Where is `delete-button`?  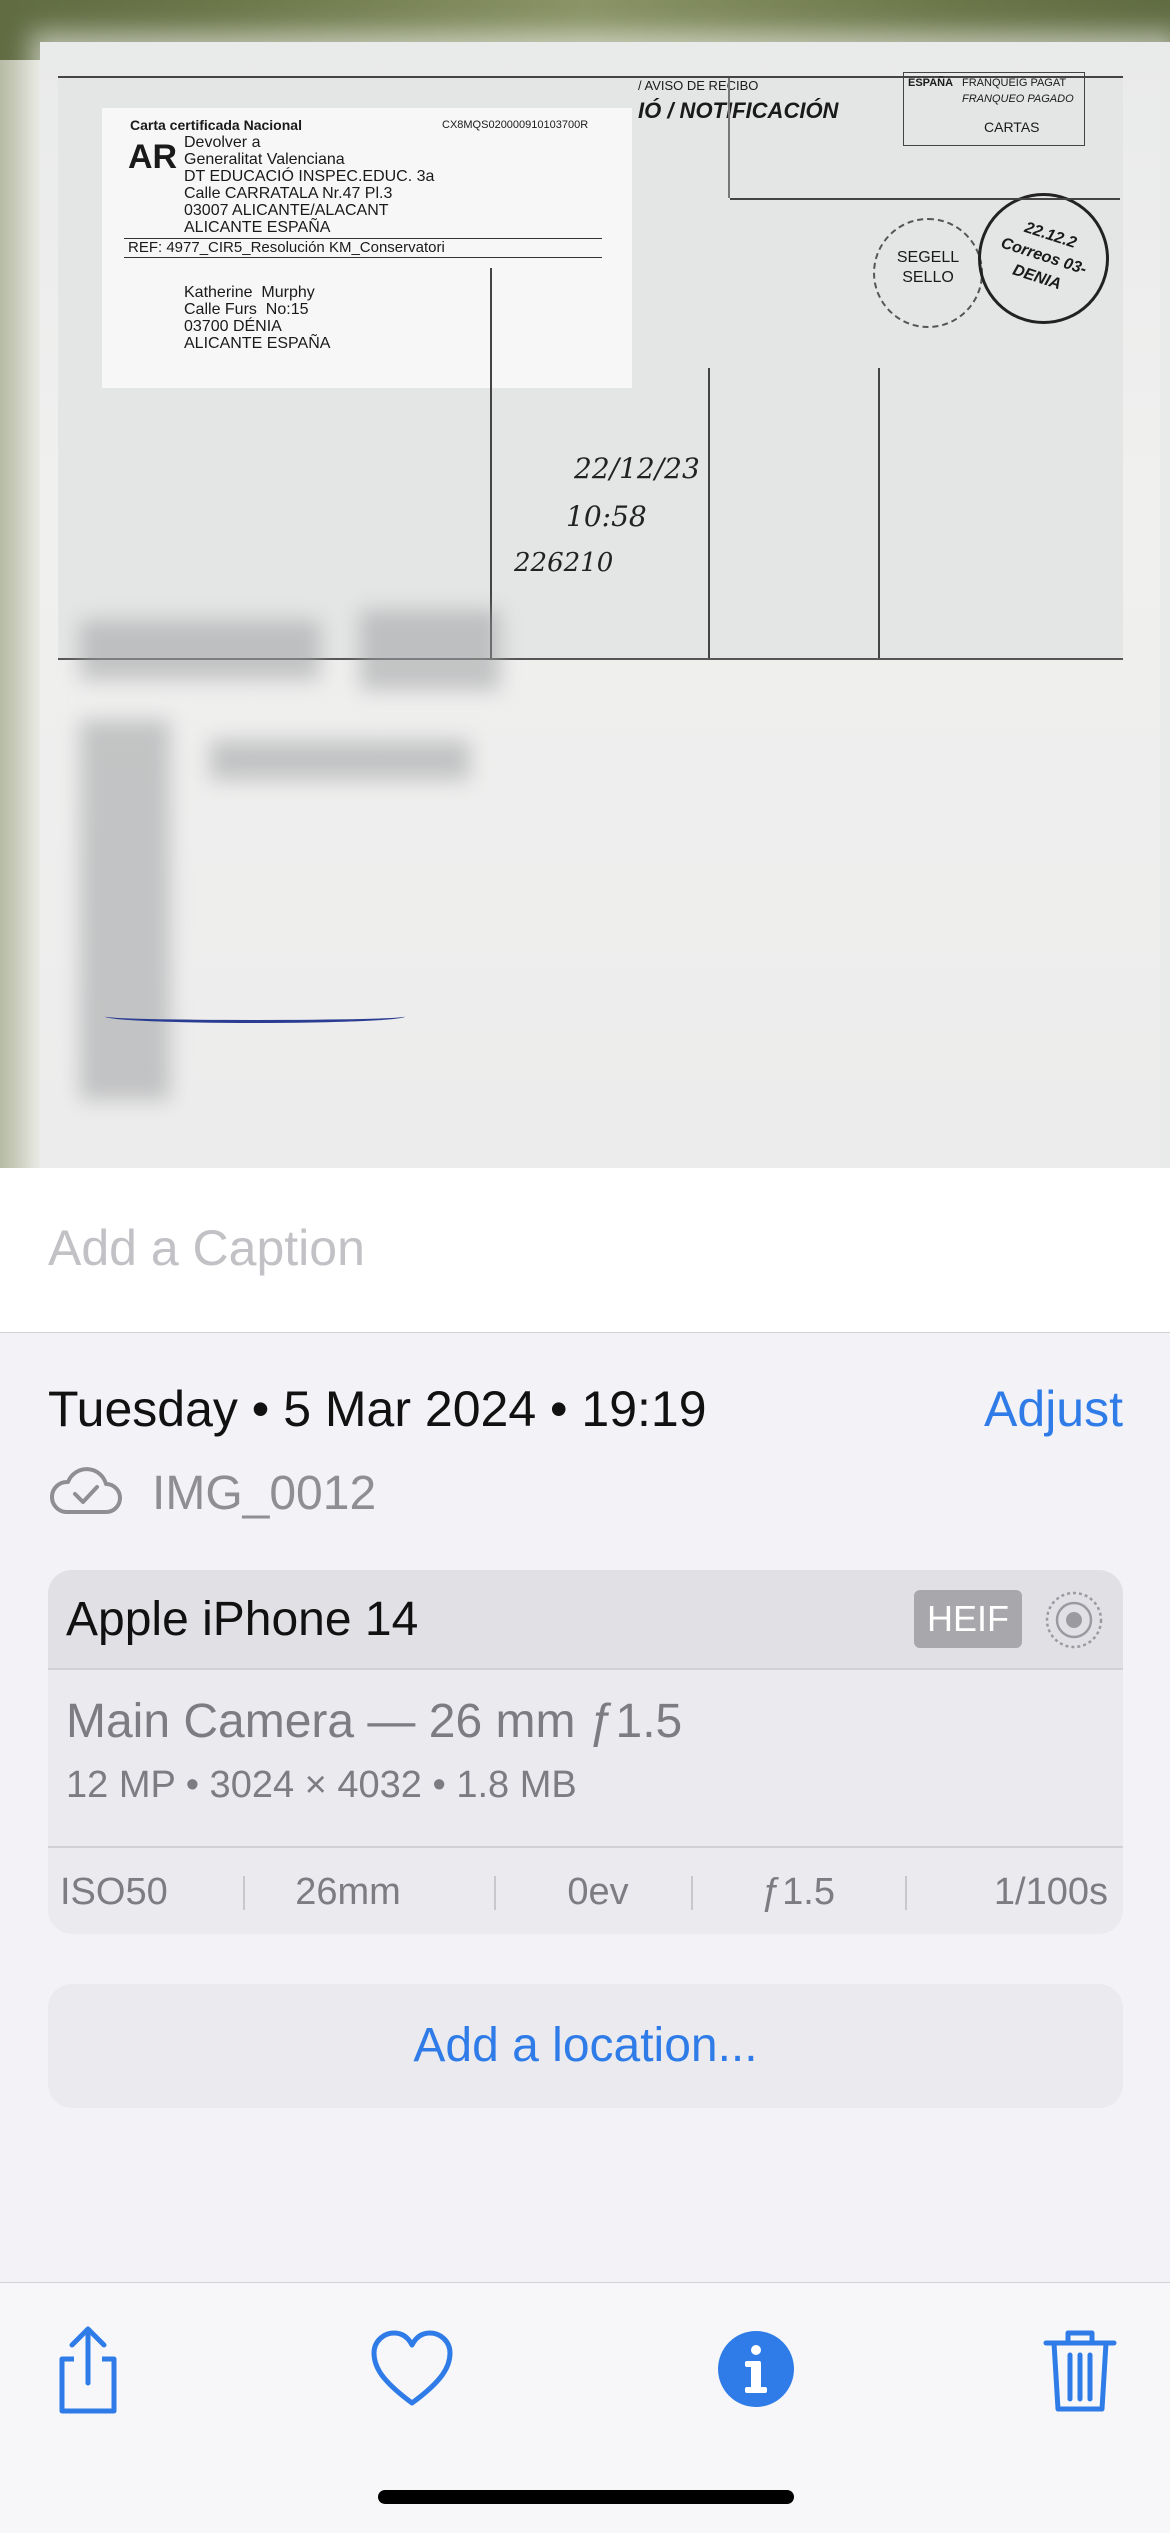
delete-button is located at coordinates (1080, 2369).